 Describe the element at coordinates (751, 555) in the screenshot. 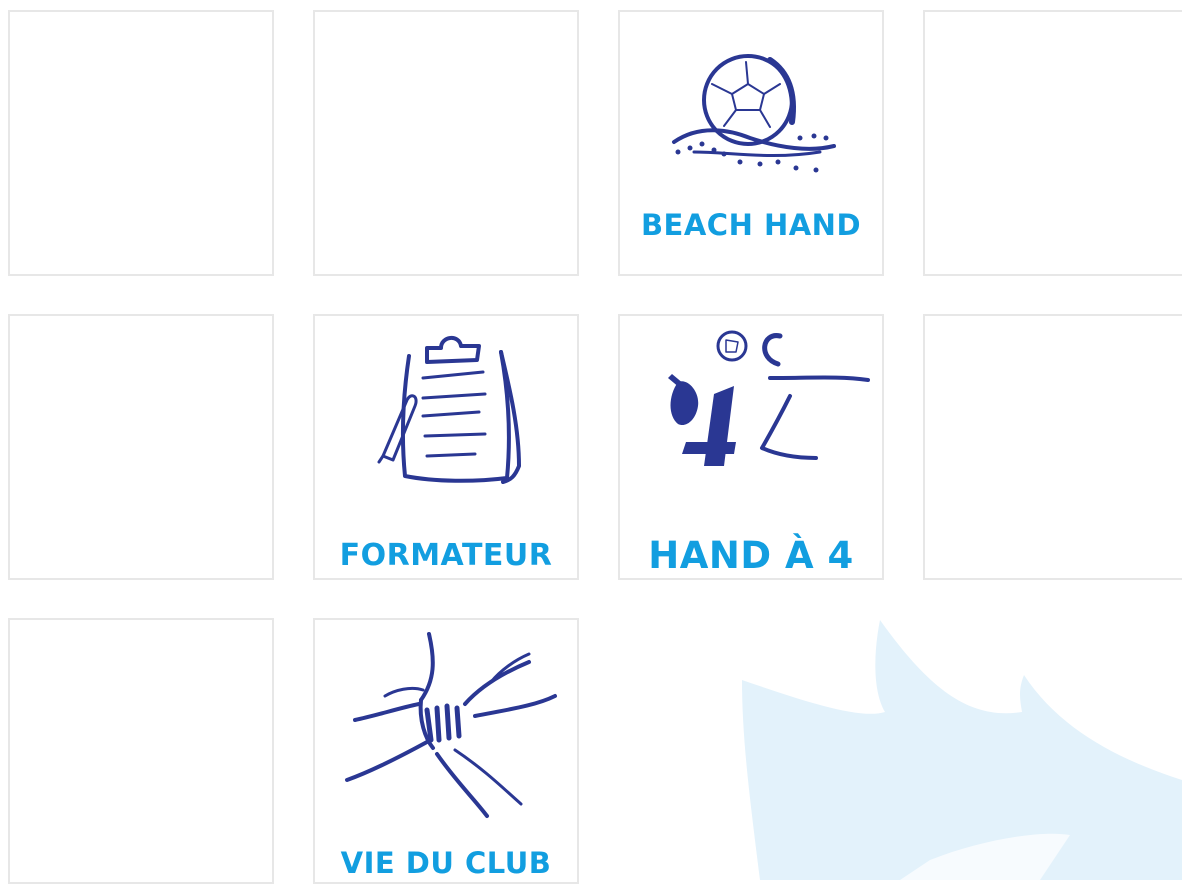

I see `tile-label: HAND À 4` at that location.